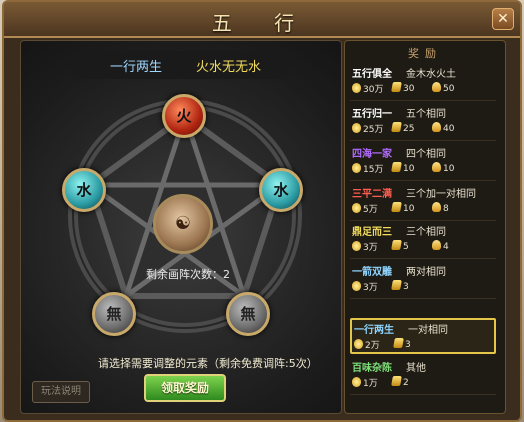 This screenshot has width=524, height=422. I want to click on reward-item: 30万, so click(367, 88).